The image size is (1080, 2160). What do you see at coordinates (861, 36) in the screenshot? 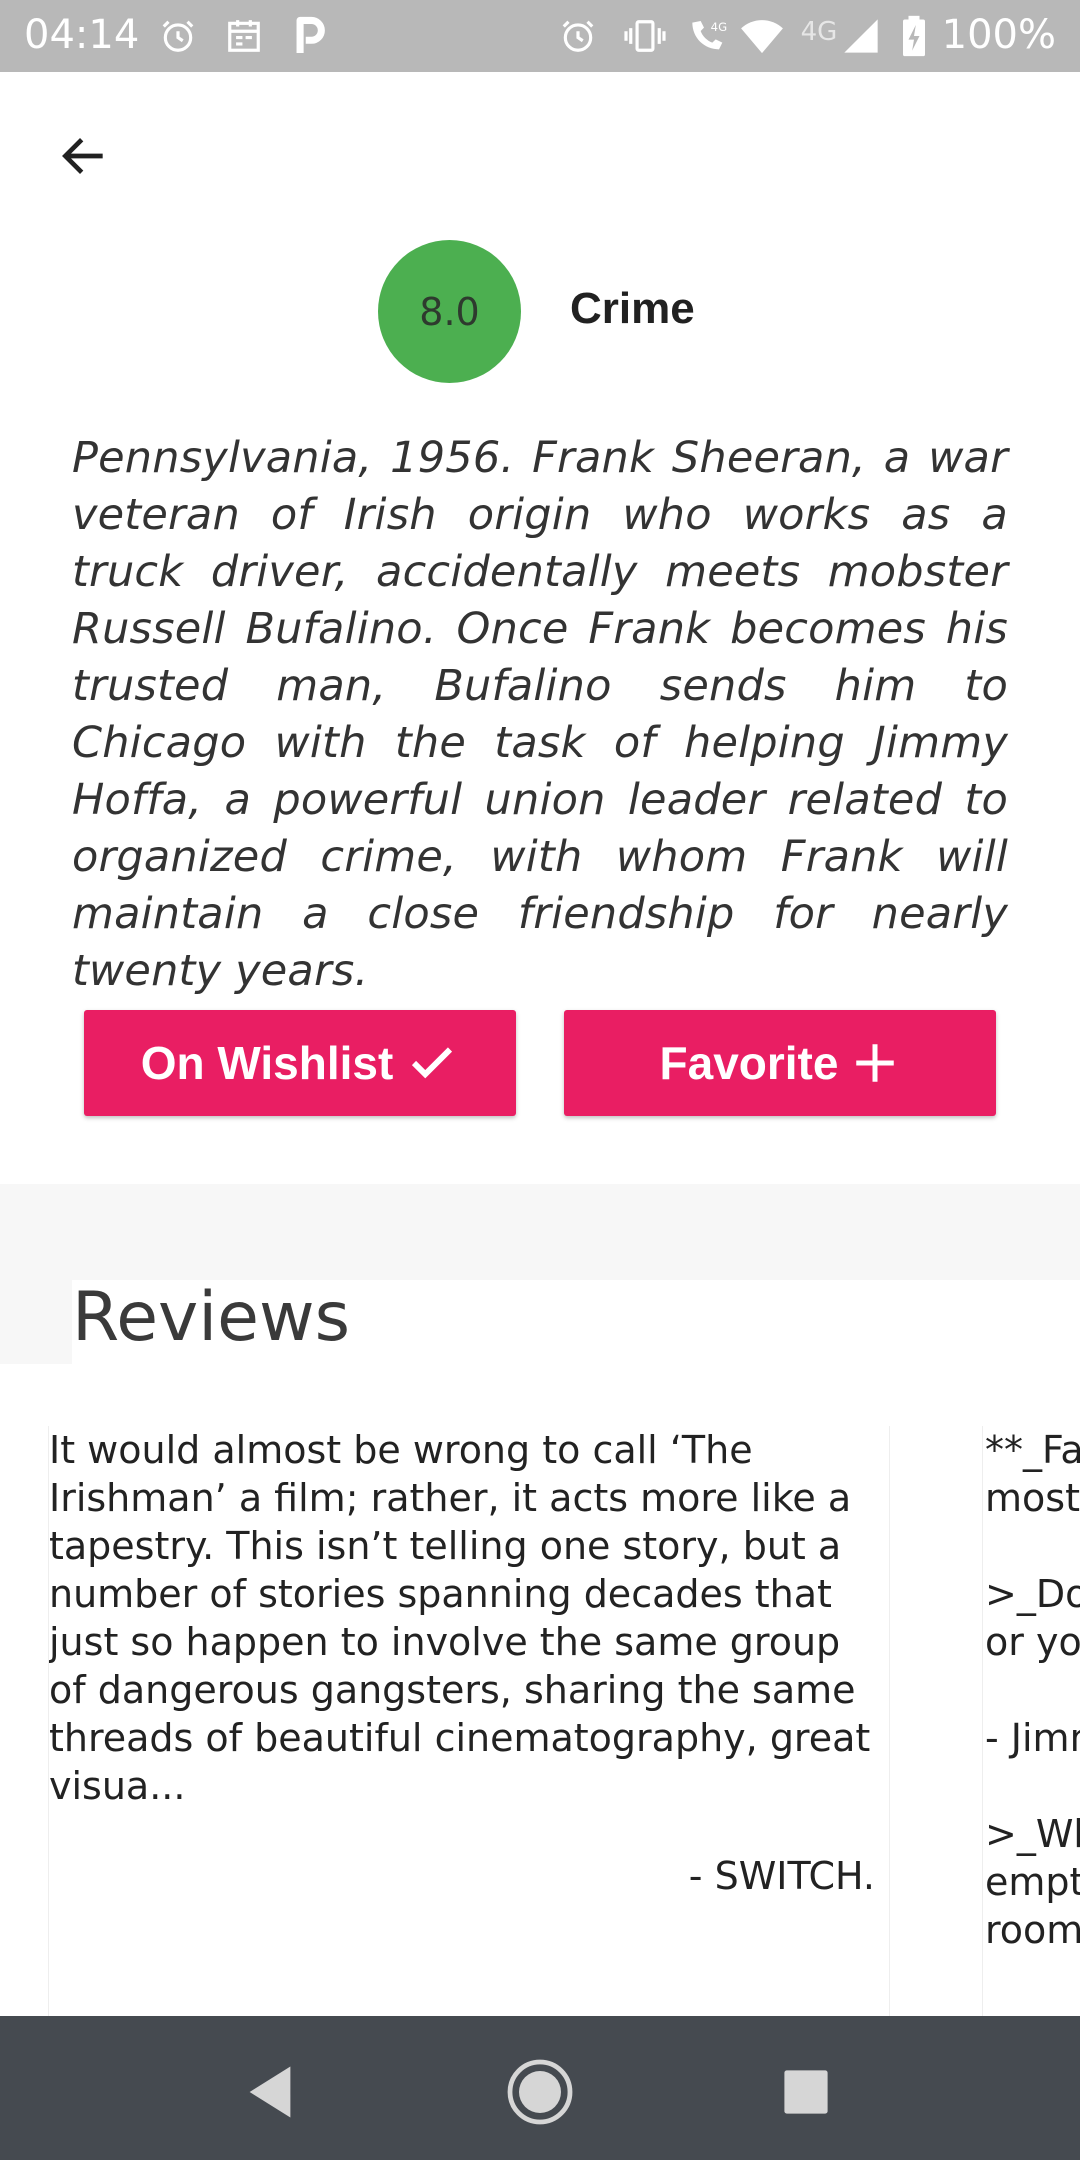
I see `signal-icon` at bounding box center [861, 36].